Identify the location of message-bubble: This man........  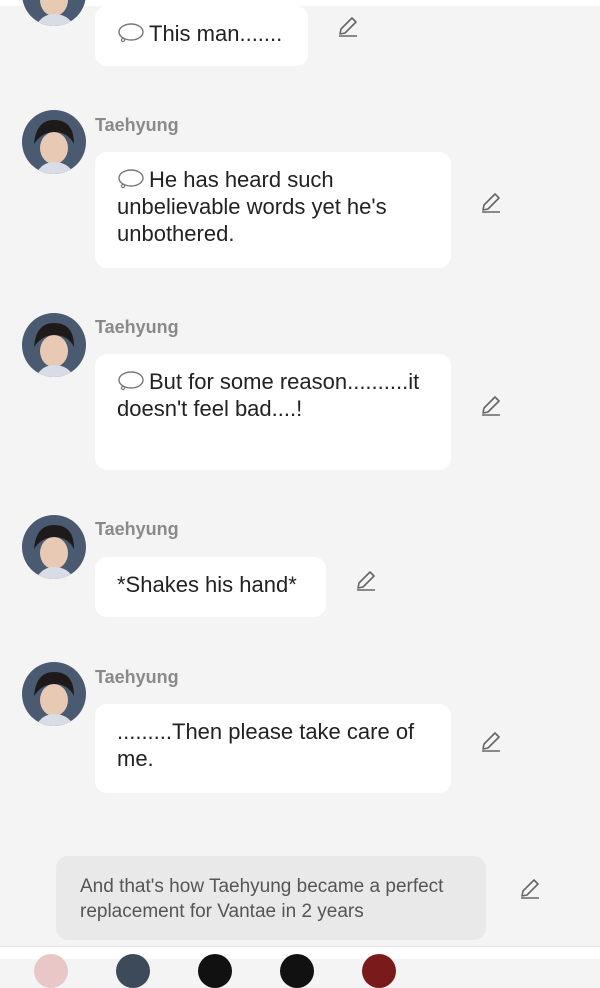
(201, 36).